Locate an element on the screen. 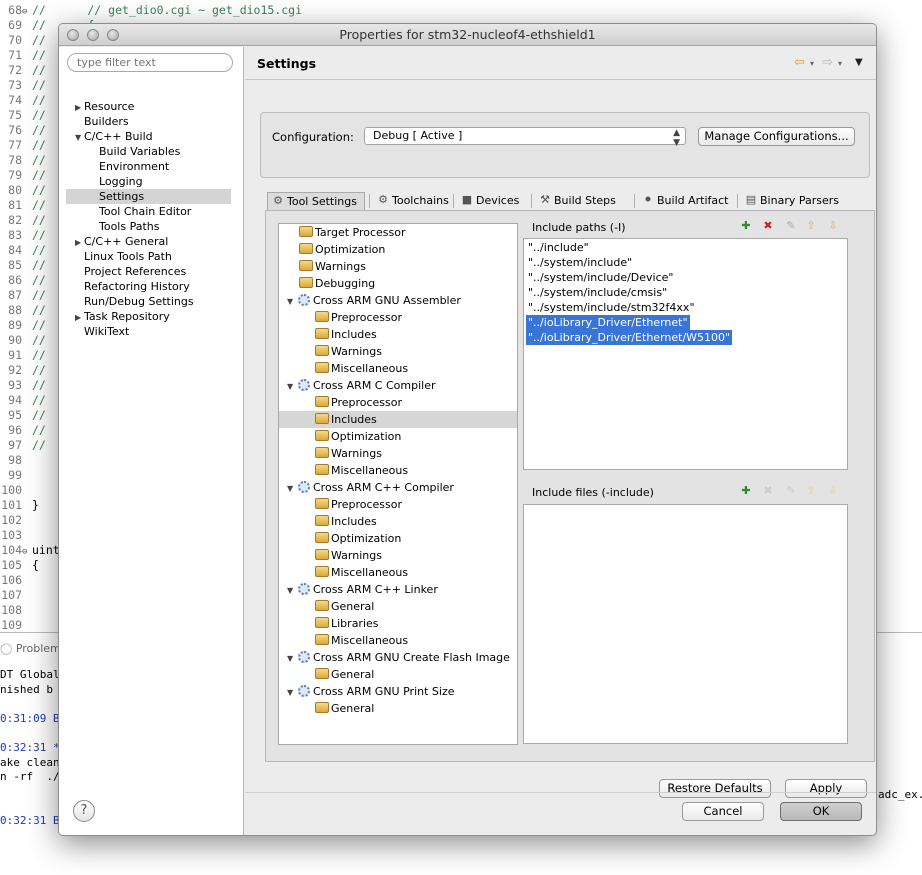  nav-item: Logging is located at coordinates (121, 181).